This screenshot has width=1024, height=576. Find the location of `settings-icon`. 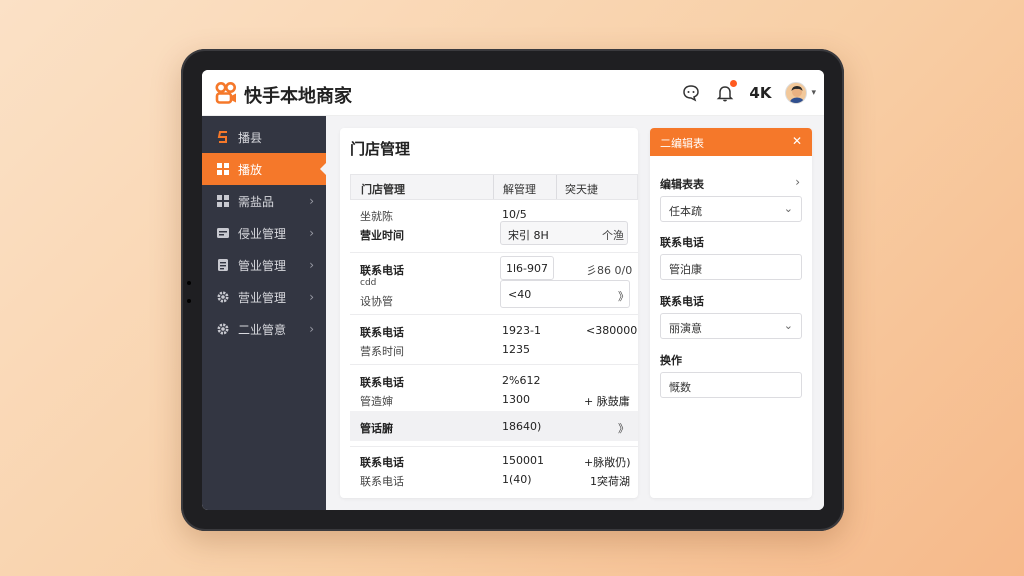

settings-icon is located at coordinates (223, 329).